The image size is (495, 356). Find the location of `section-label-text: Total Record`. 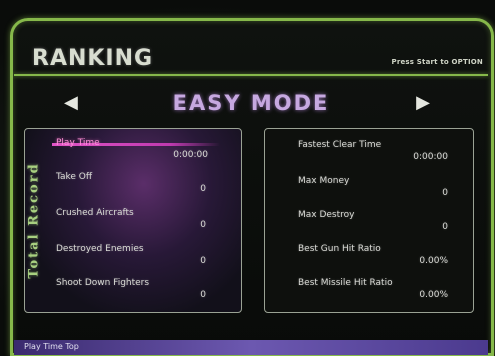

section-label-text: Total Record is located at coordinates (34, 220).